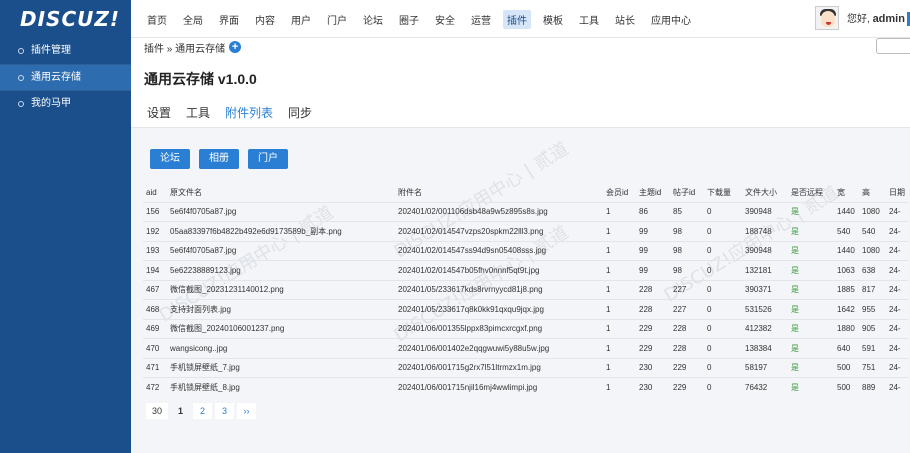  Describe the element at coordinates (186, 193) in the screenshot. I see `column-header: 原文件名` at that location.